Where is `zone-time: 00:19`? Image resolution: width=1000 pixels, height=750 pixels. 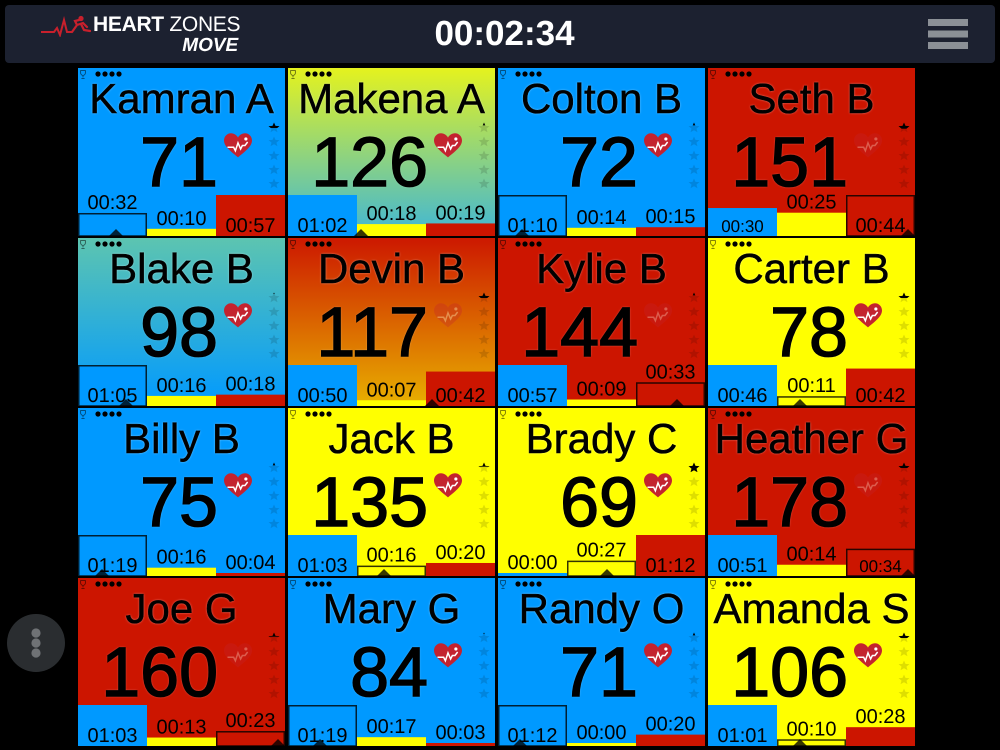
zone-time: 00:19 is located at coordinates (460, 213).